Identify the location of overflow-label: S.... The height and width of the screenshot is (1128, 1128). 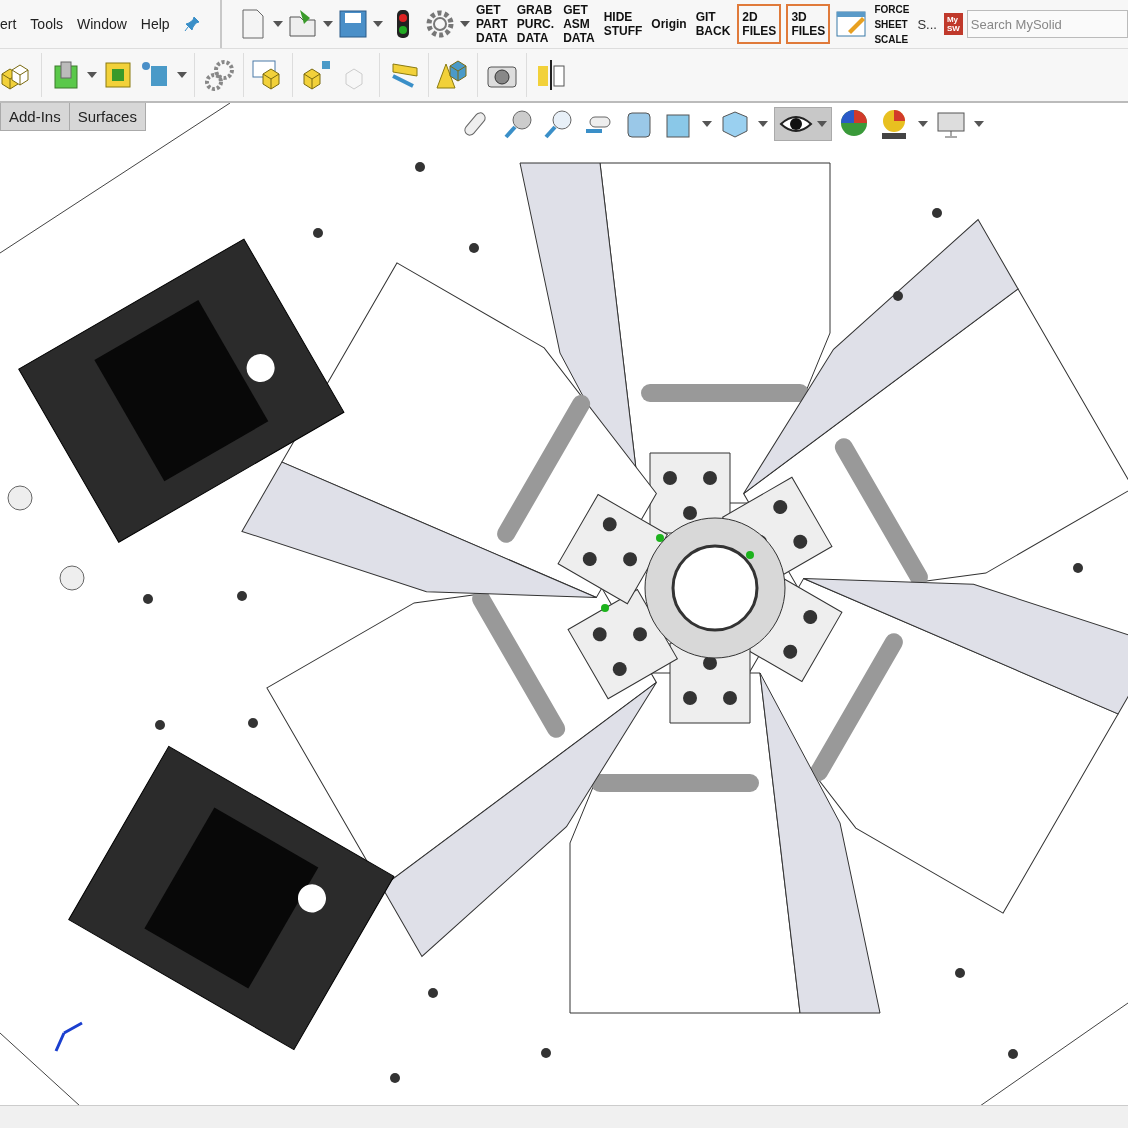
(927, 24).